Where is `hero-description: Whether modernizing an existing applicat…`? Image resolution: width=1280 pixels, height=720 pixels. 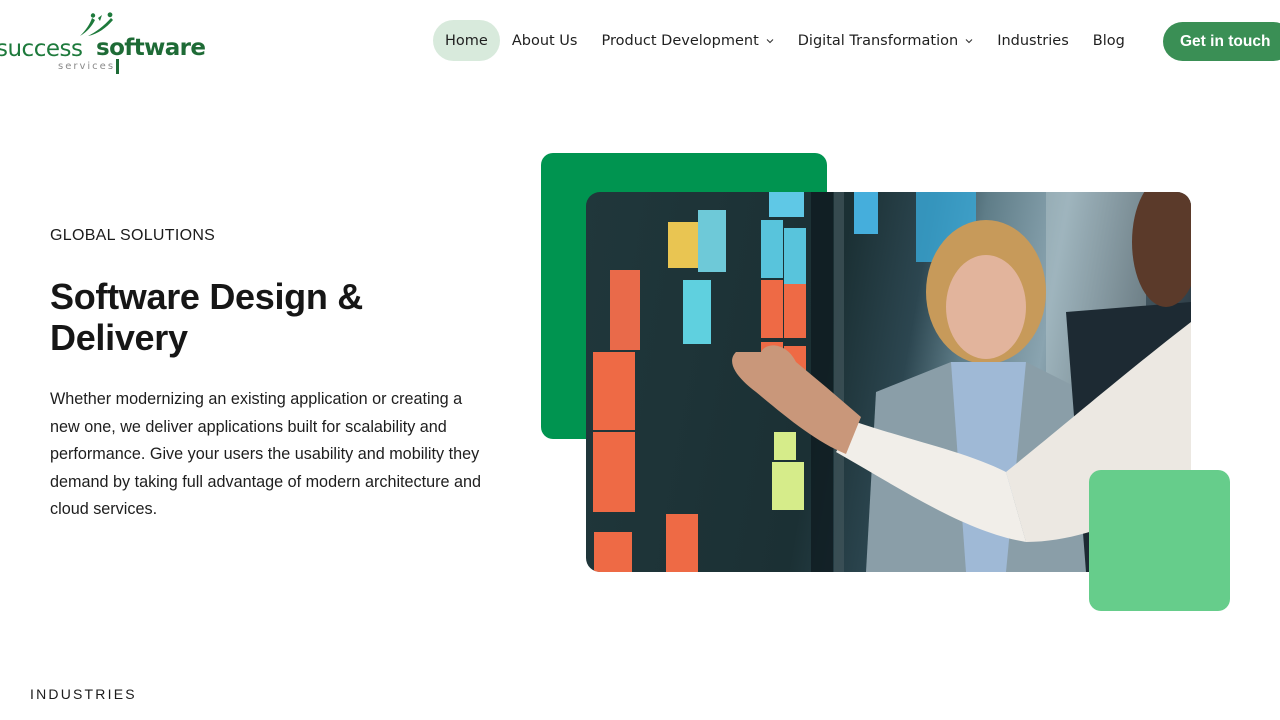 hero-description: Whether modernizing an existing applicat… is located at coordinates (266, 454).